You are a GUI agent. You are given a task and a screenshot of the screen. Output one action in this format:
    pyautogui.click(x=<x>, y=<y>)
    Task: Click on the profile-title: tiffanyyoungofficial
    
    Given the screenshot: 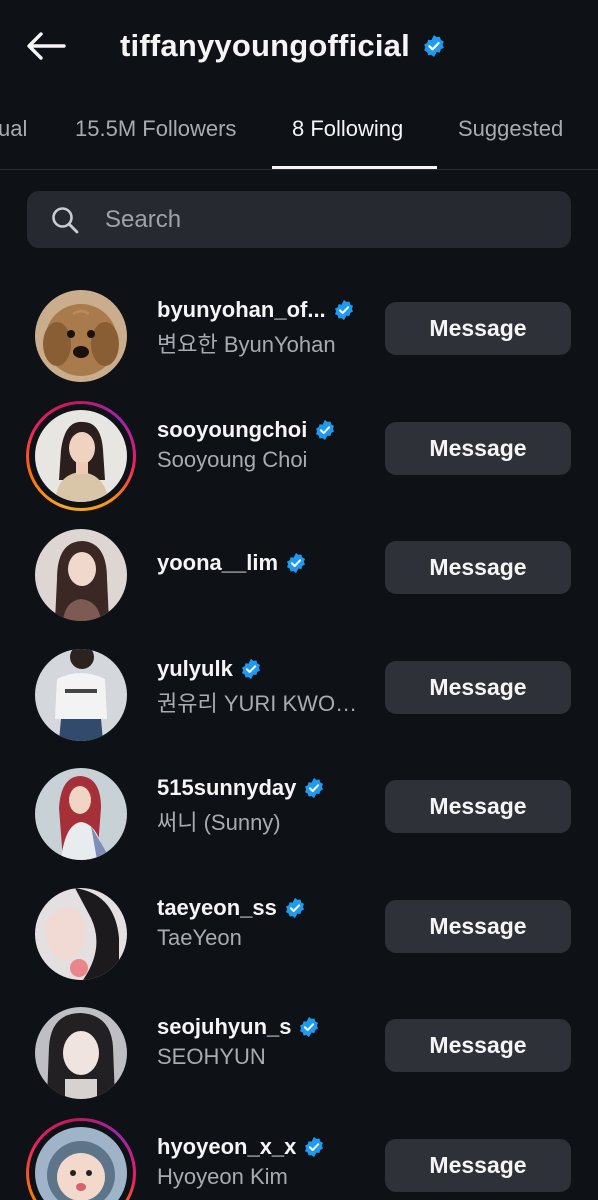 What is the action you would take?
    pyautogui.click(x=283, y=46)
    